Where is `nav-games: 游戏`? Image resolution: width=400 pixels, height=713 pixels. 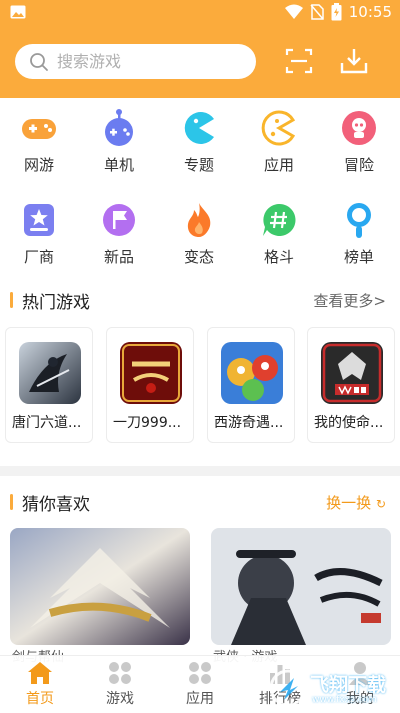
nav-games: 游戏 is located at coordinates (120, 684).